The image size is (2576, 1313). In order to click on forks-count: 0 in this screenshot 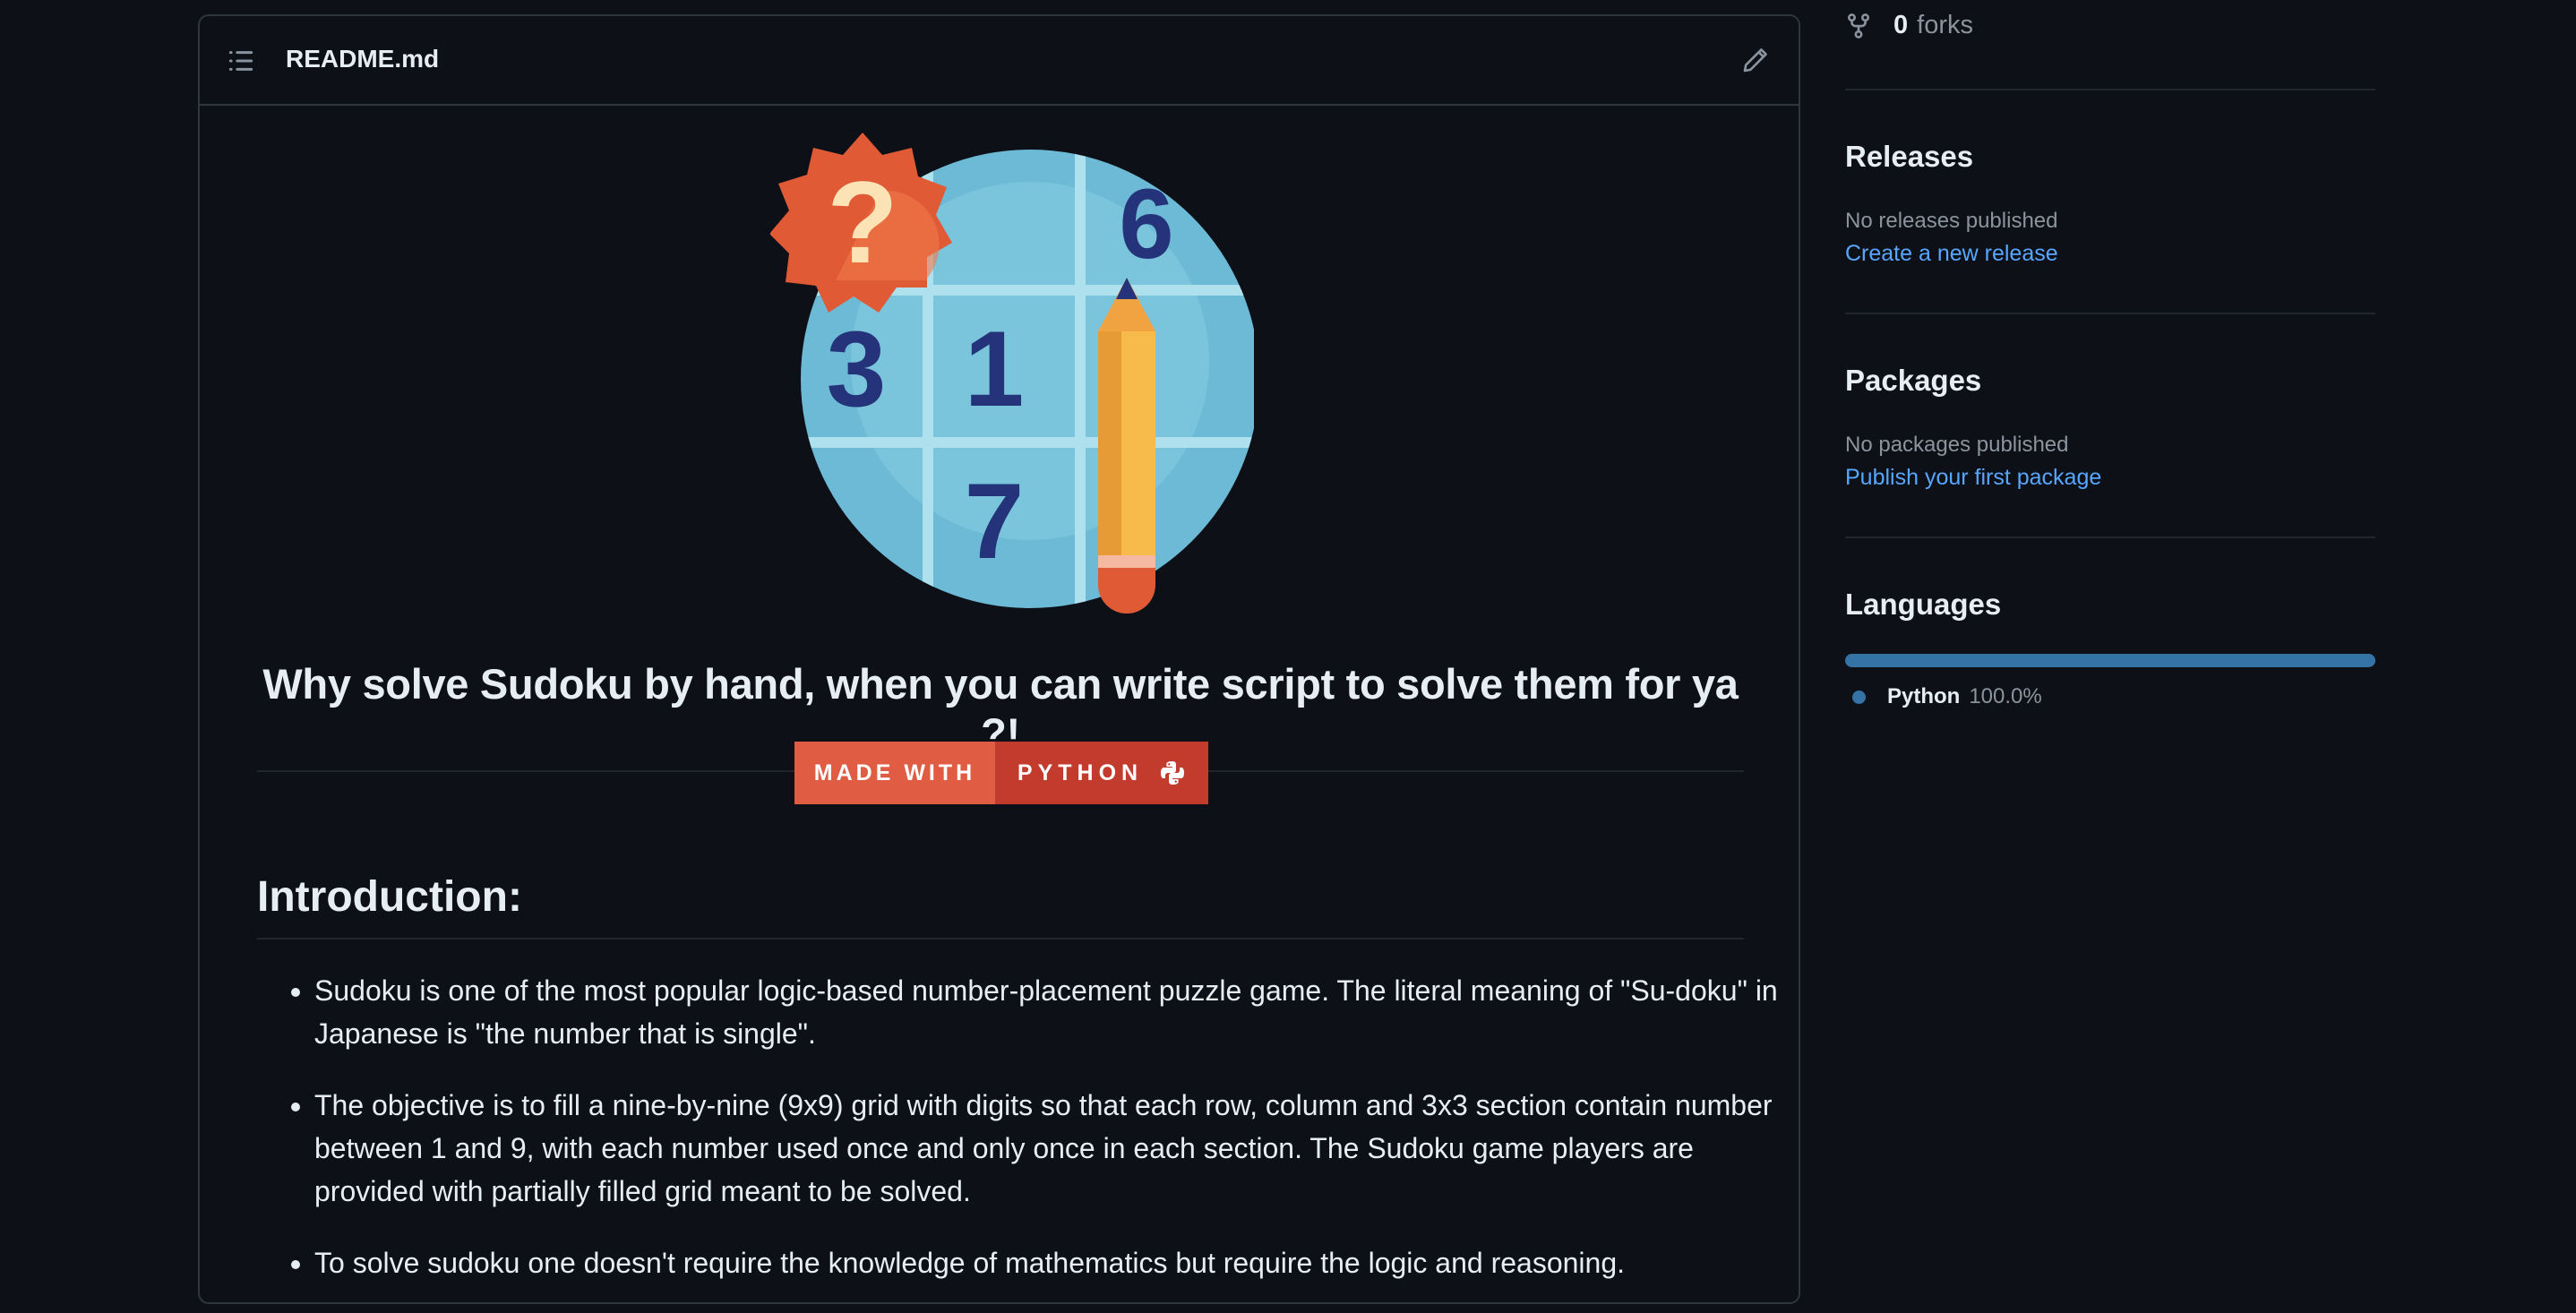, I will do `click(1901, 25)`.